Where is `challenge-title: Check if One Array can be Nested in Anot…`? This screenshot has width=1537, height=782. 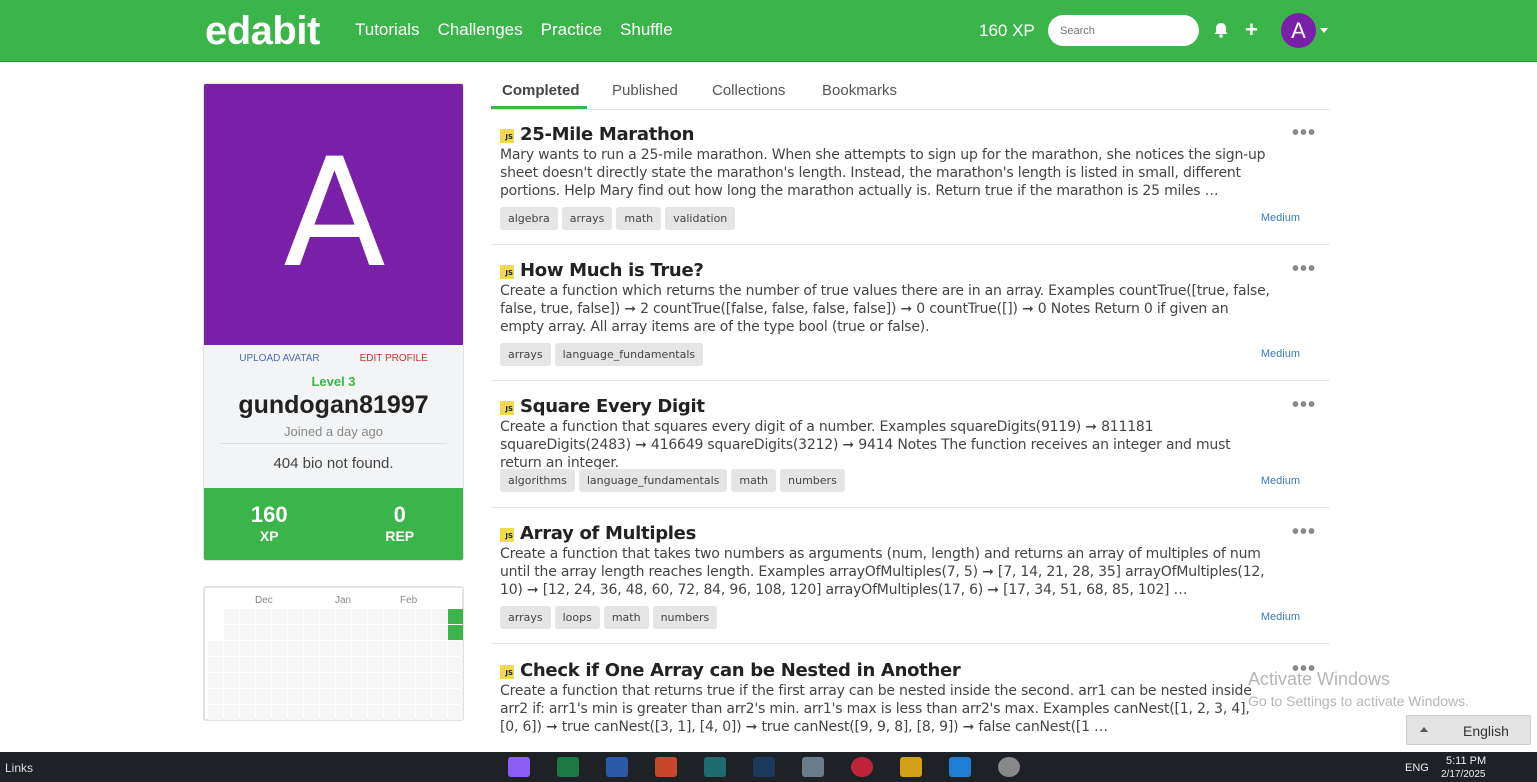
challenge-title: Check if One Array can be Nested in Anot… is located at coordinates (740, 670).